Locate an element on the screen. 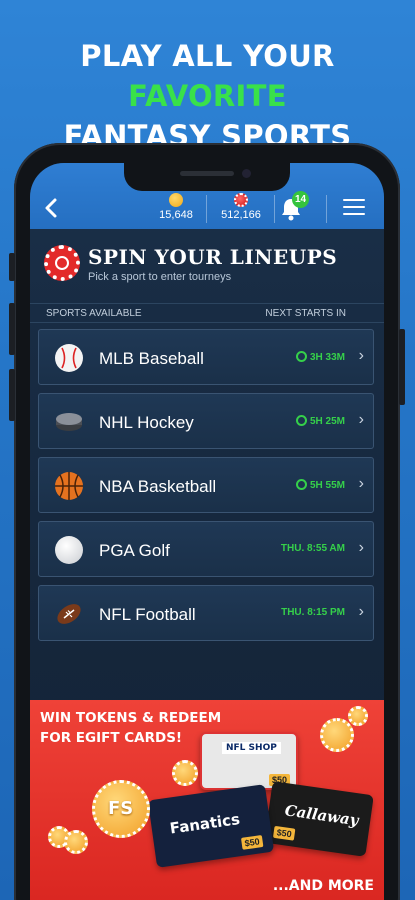 The width and height of the screenshot is (415, 900). chips-balance: 512,166 is located at coordinates (241, 207).